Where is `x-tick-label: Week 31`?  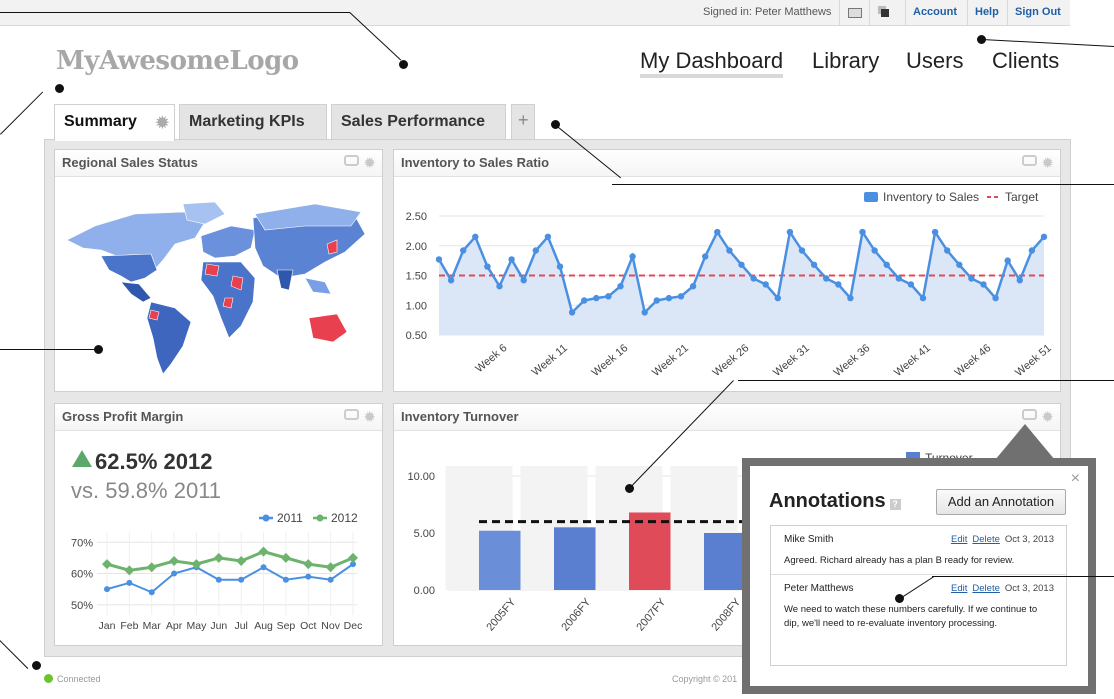
x-tick-label: Week 31 is located at coordinates (791, 360).